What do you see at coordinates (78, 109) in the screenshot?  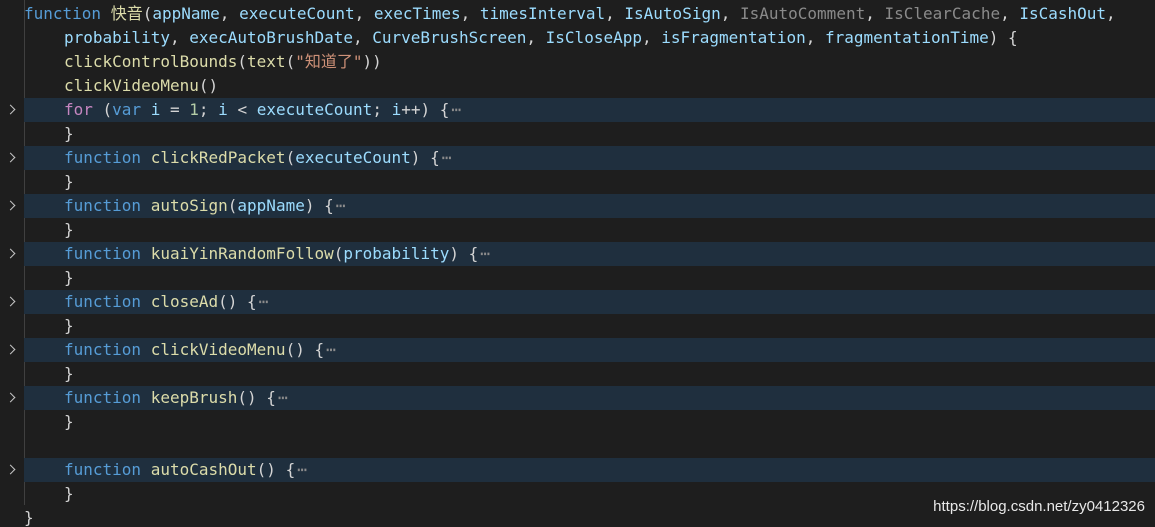 I see `code-token: for` at bounding box center [78, 109].